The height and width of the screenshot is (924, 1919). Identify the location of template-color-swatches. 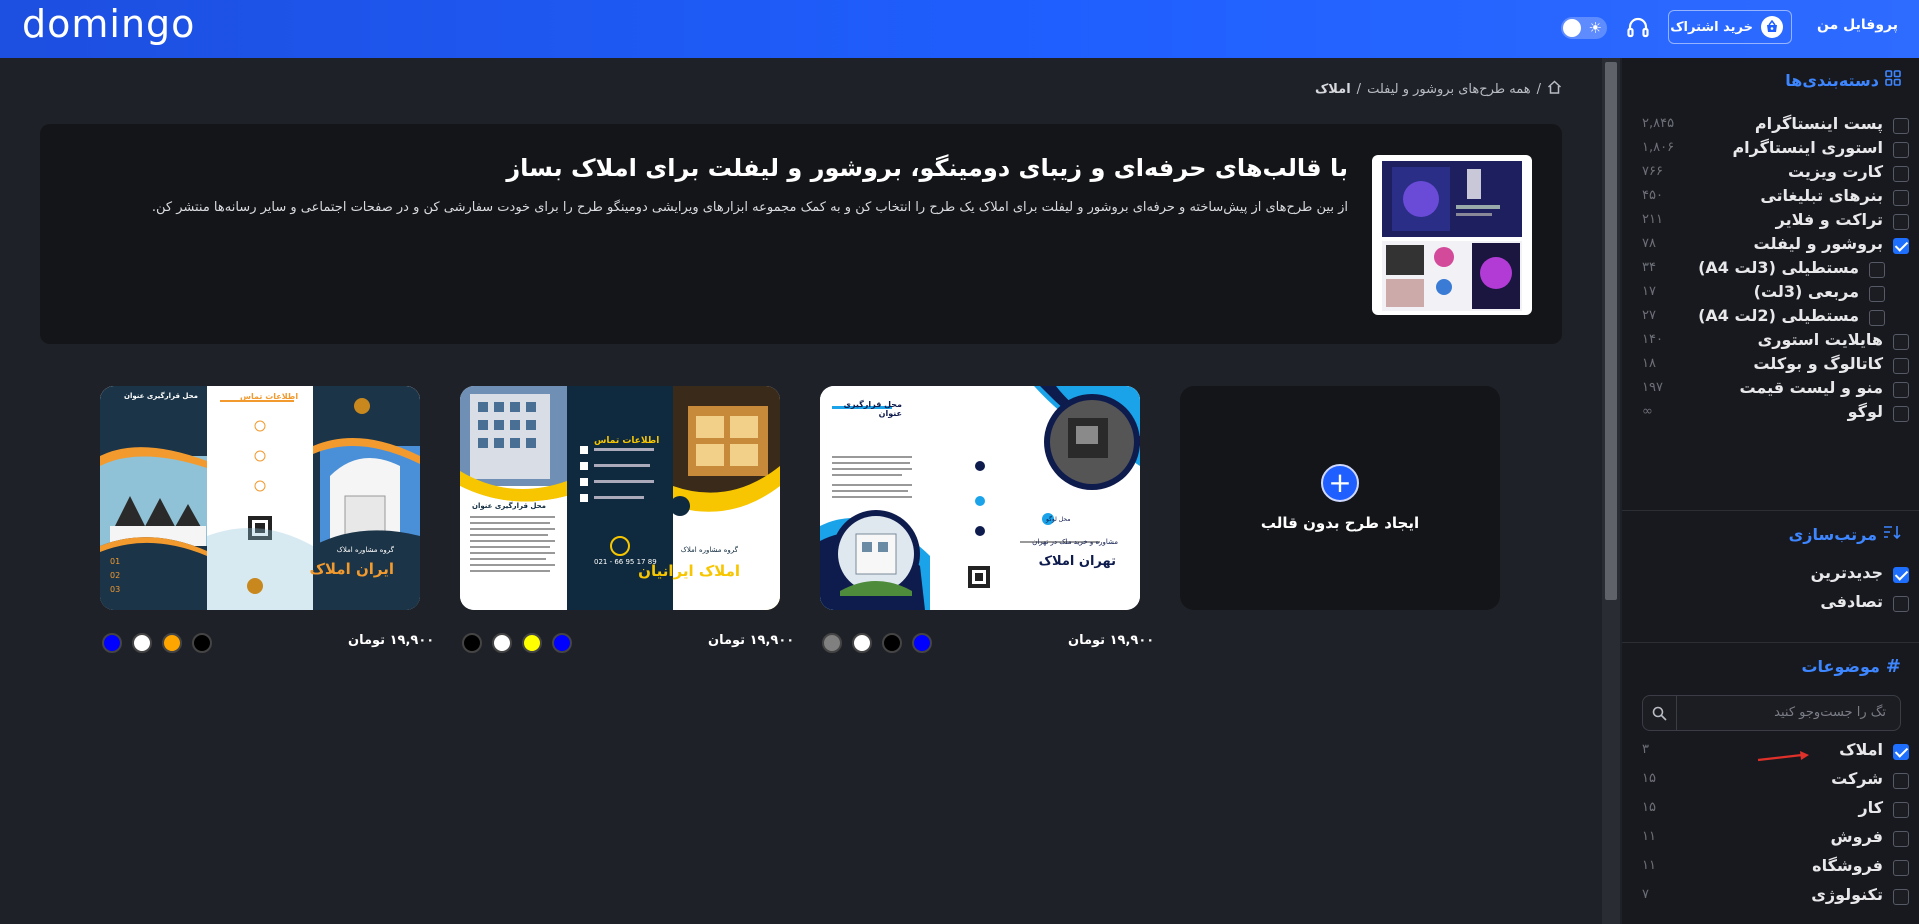
(157, 643).